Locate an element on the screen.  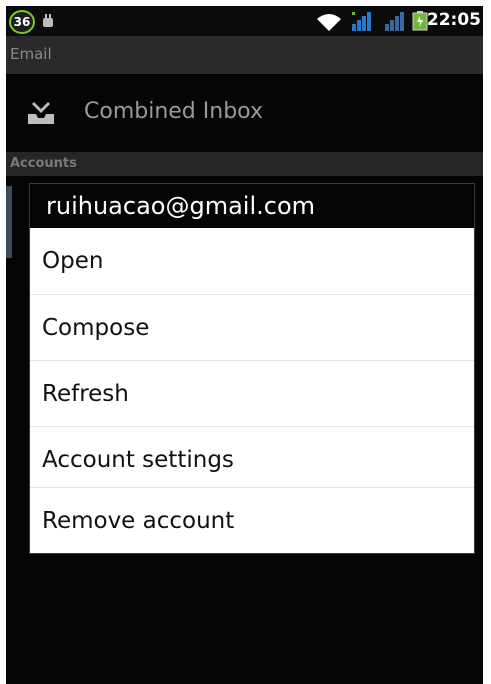
combined-inbox-label: Combined Inbox is located at coordinates (173, 111).